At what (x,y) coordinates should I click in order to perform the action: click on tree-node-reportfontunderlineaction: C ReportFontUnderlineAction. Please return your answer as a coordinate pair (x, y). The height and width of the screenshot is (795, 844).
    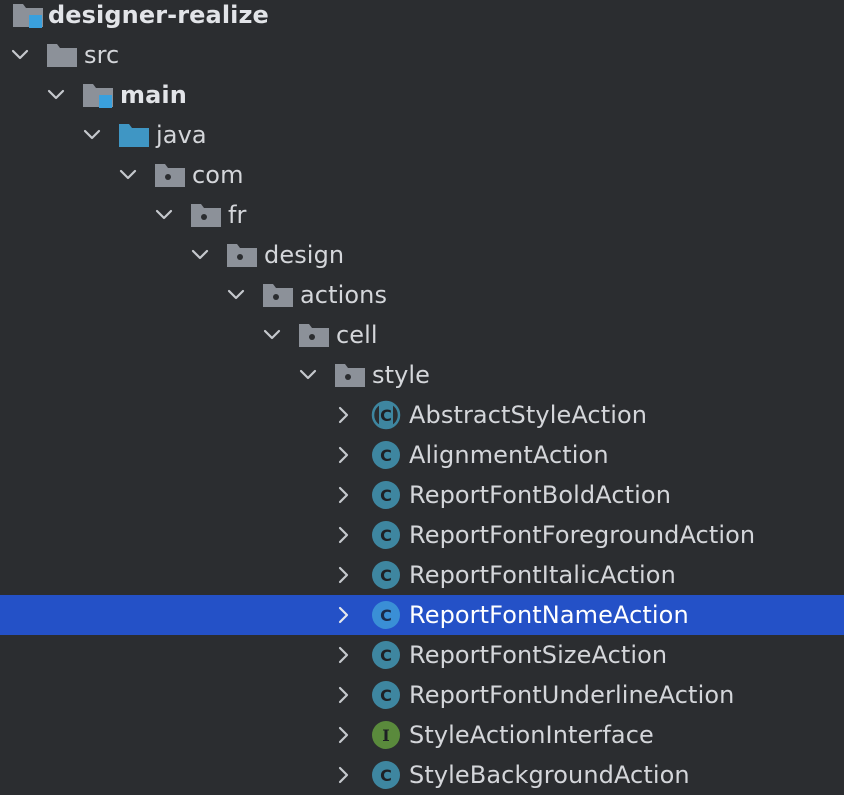
    Looking at the image, I should click on (422, 695).